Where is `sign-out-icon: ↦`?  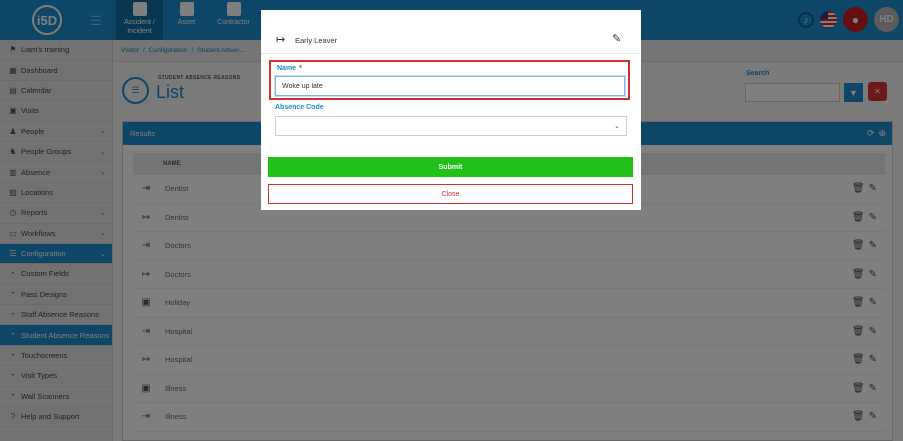 sign-out-icon: ↦ is located at coordinates (281, 40).